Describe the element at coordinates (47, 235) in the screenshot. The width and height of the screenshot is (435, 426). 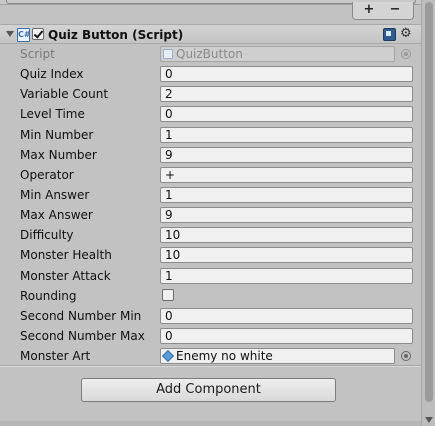
I see `property-label: Difficulty` at that location.